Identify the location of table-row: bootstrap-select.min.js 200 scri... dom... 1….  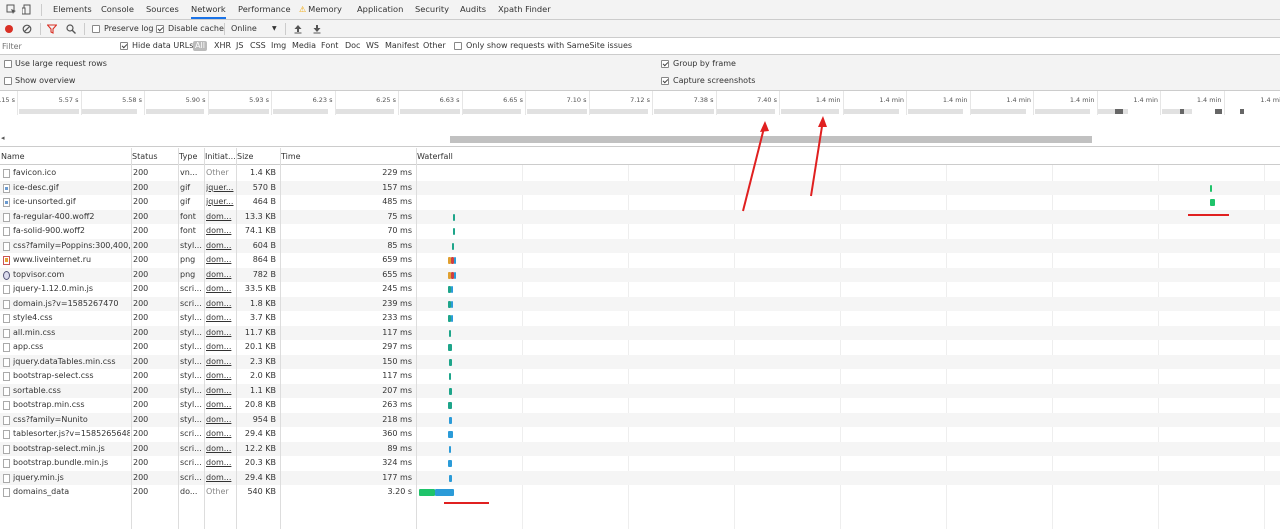
(640, 449).